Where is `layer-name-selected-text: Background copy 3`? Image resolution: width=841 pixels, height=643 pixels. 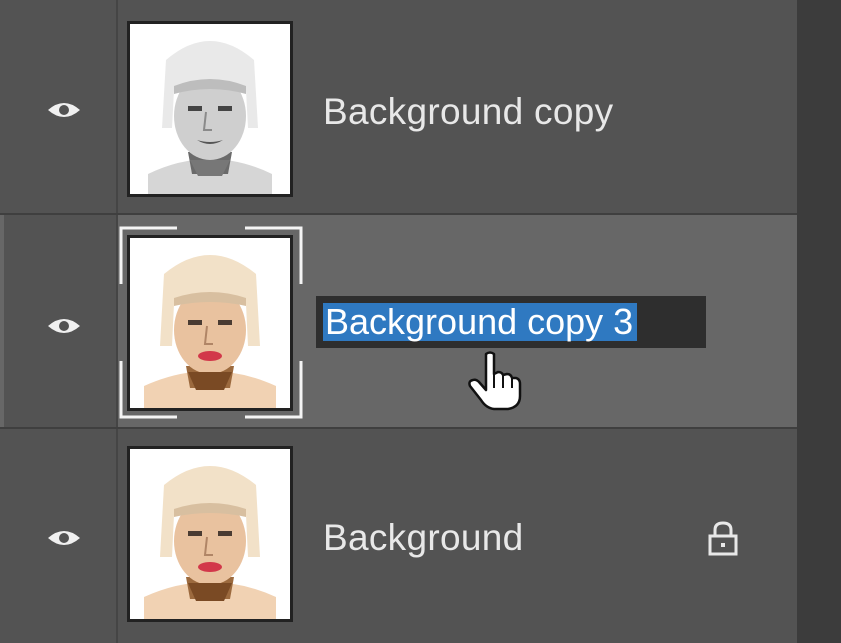
layer-name-selected-text: Background copy 3 is located at coordinates (480, 322).